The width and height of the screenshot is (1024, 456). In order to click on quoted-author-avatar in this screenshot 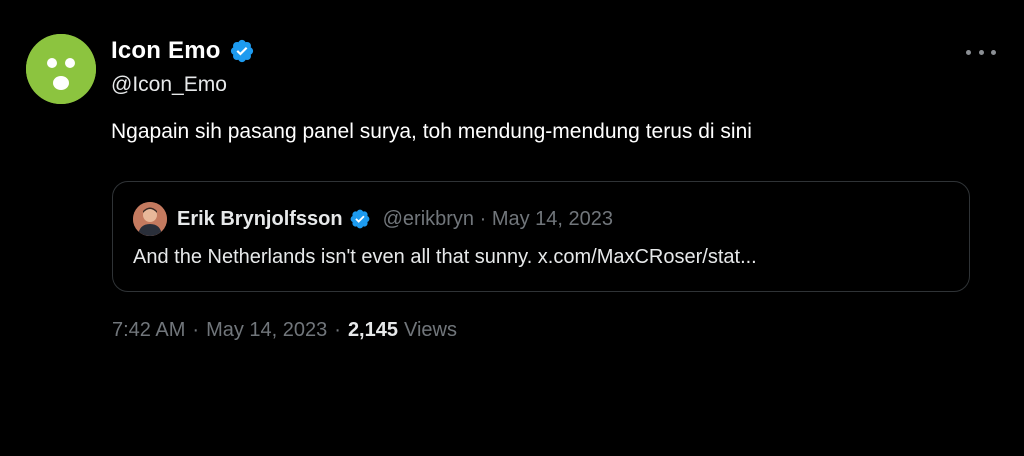, I will do `click(150, 219)`.